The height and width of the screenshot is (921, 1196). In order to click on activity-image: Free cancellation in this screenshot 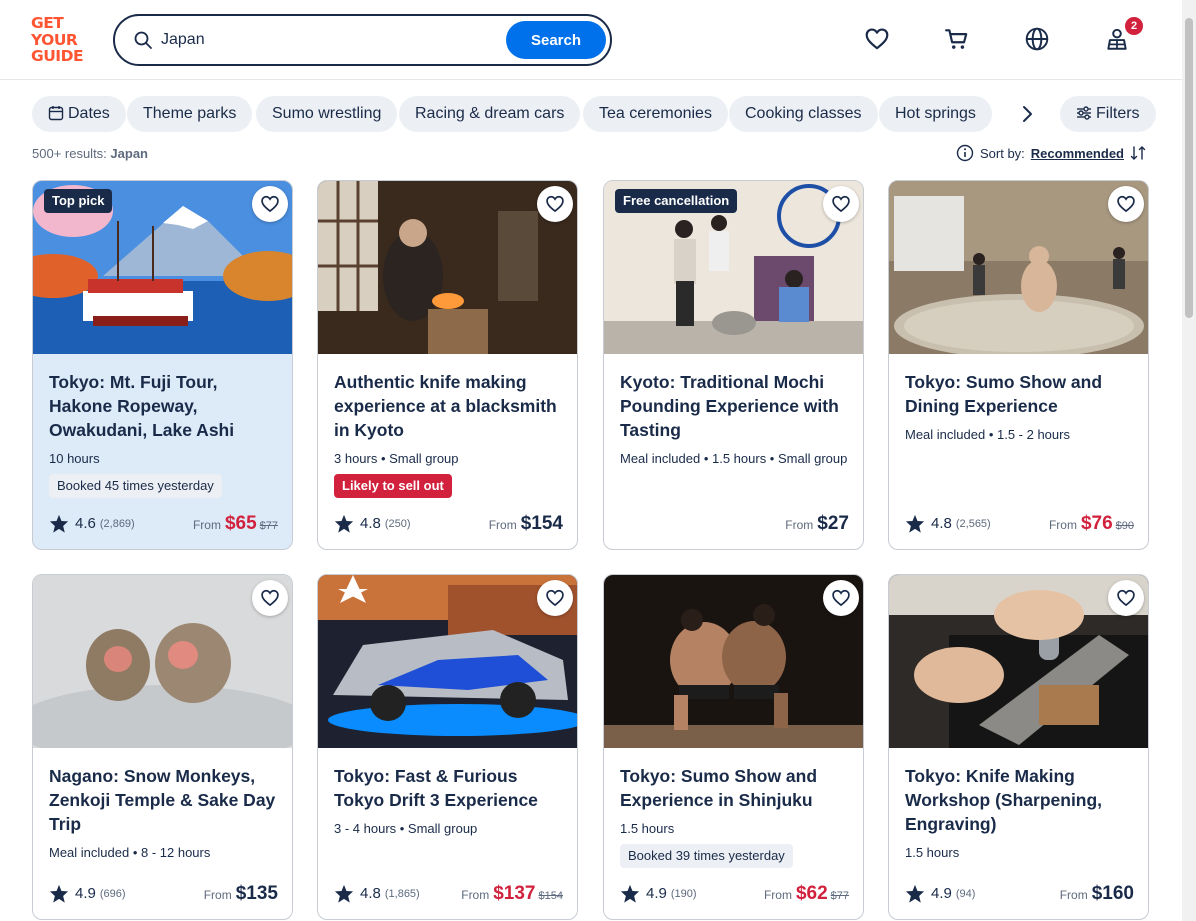, I will do `click(733, 267)`.